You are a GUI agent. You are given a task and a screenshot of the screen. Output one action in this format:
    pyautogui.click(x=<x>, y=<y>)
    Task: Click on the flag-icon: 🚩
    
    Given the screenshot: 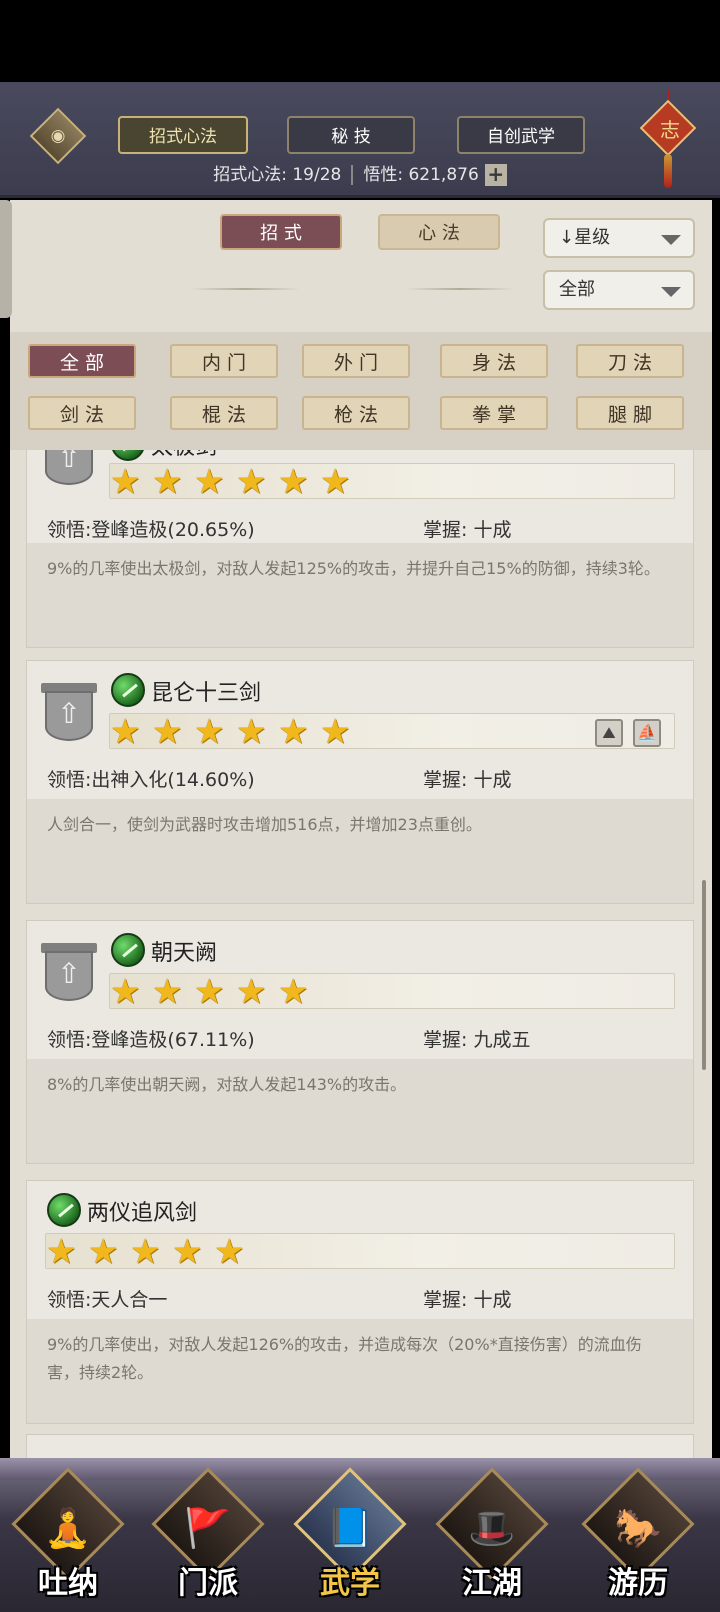 What is the action you would take?
    pyautogui.click(x=208, y=1528)
    